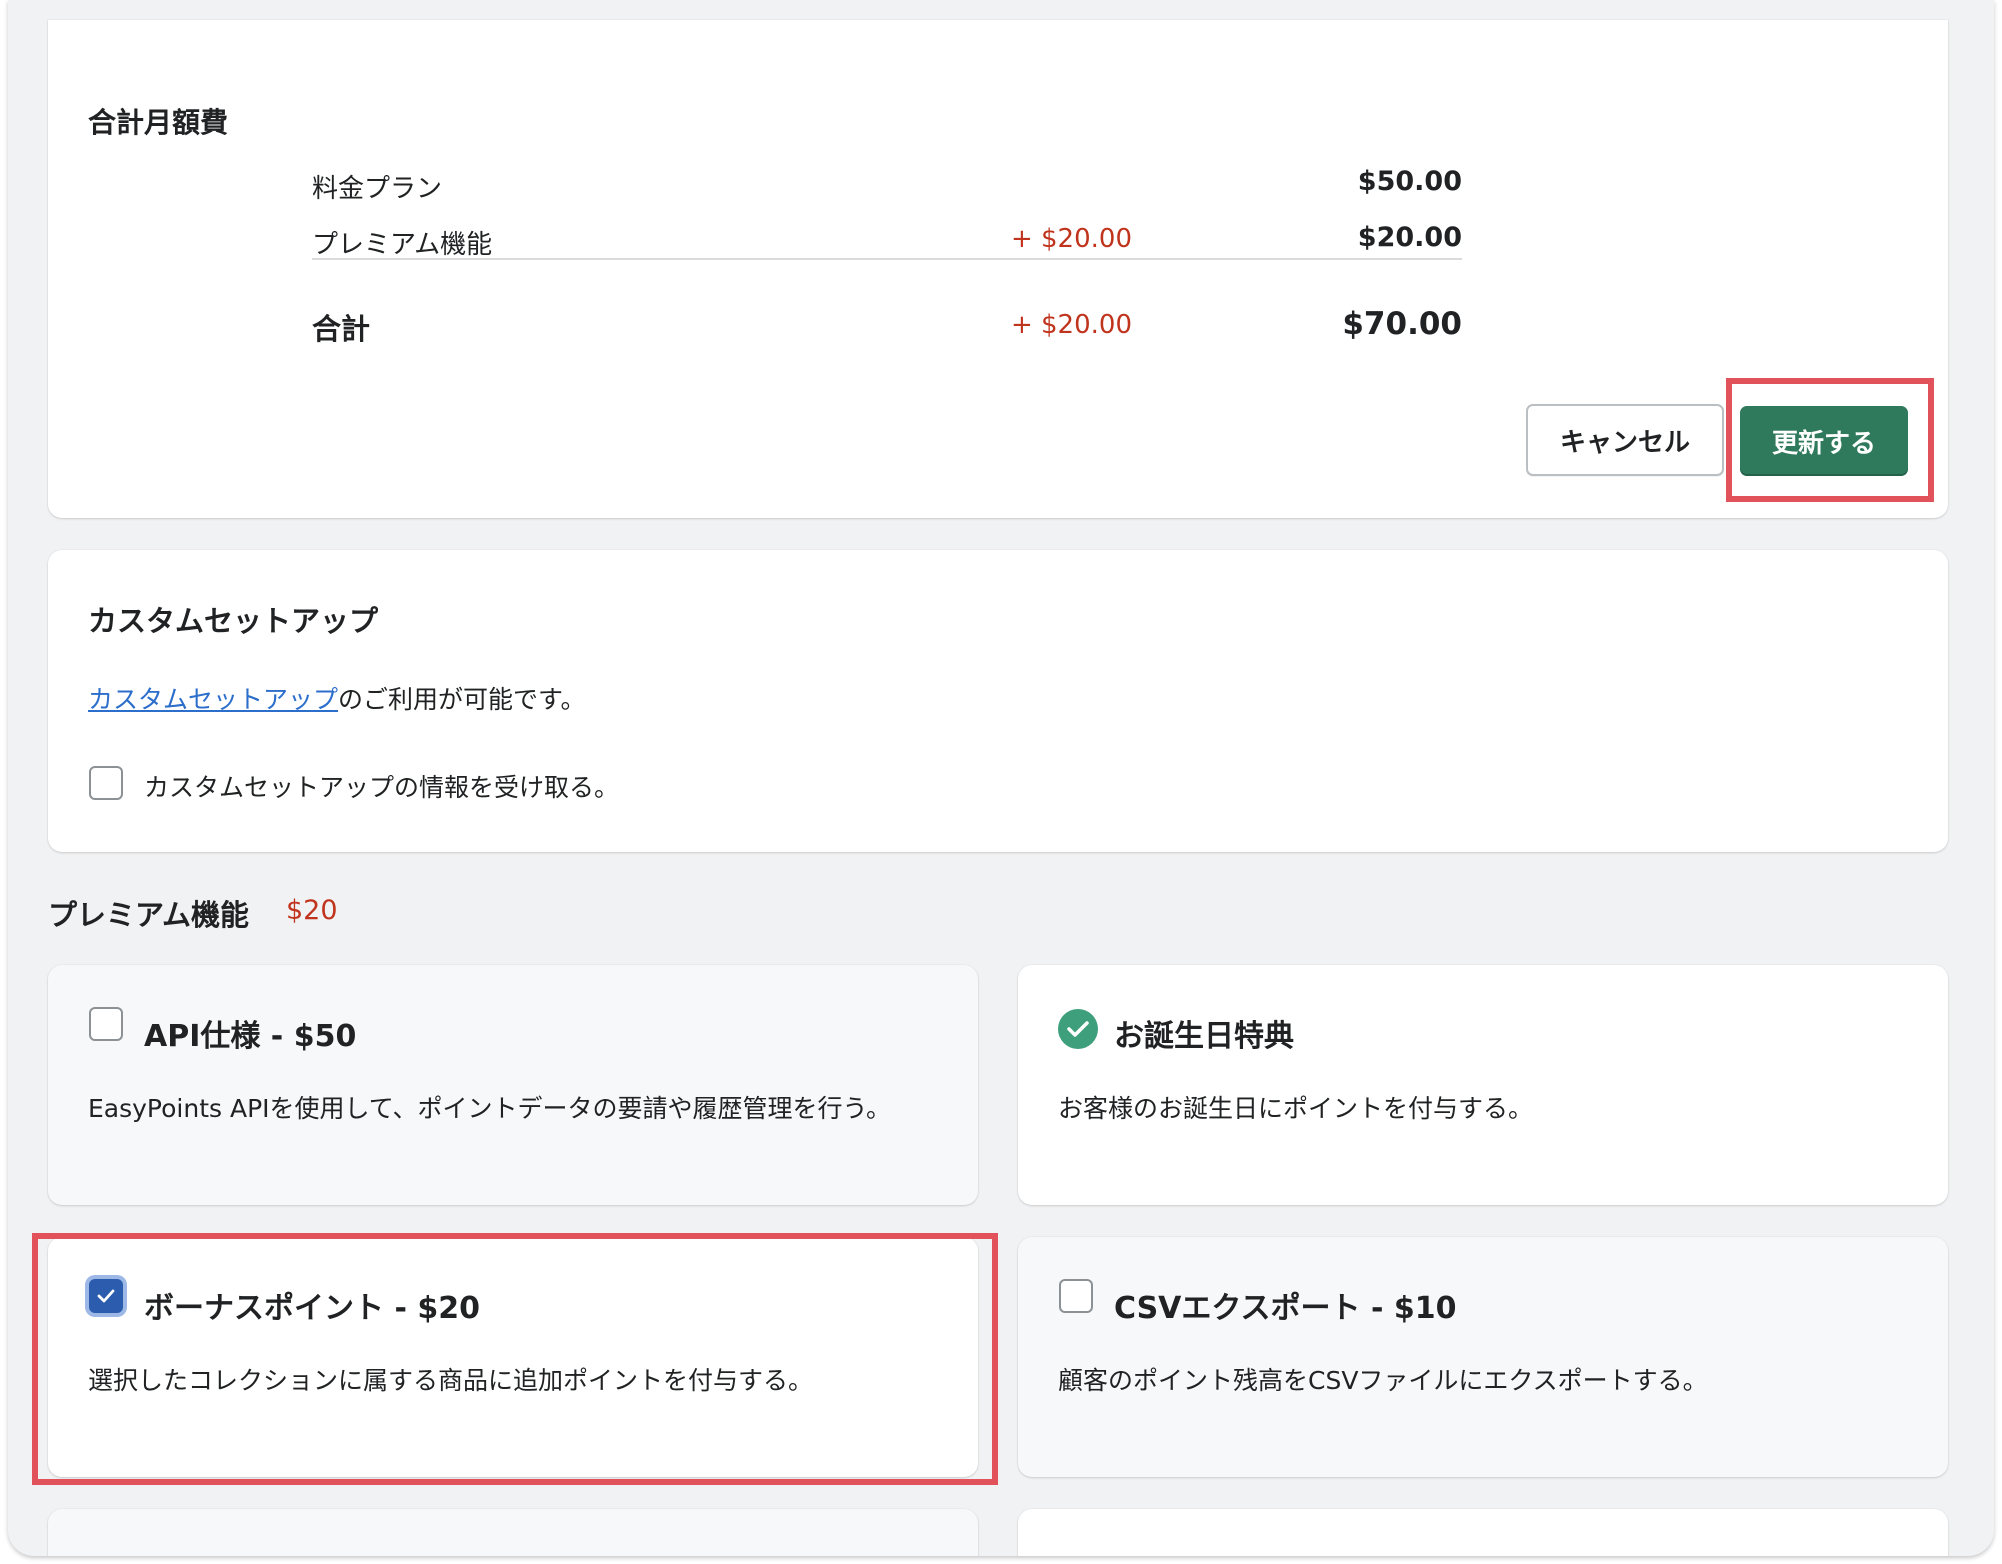 Image resolution: width=2002 pixels, height=1564 pixels. What do you see at coordinates (106, 1024) in the screenshot?
I see `feature-checkbox-api` at bounding box center [106, 1024].